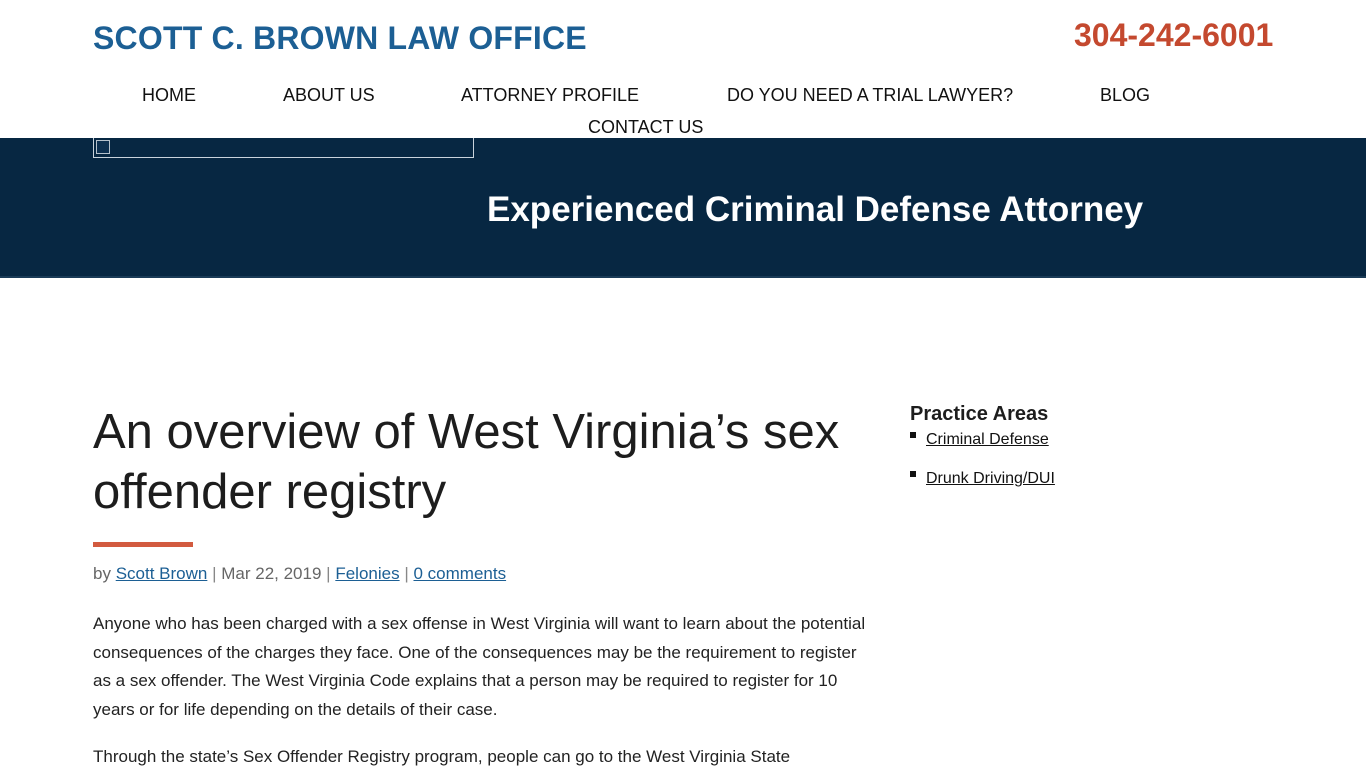 The width and height of the screenshot is (1366, 768). Describe the element at coordinates (550, 95) in the screenshot. I see `nav-item-attorney-profile: ATTORNEY PROFILE` at that location.